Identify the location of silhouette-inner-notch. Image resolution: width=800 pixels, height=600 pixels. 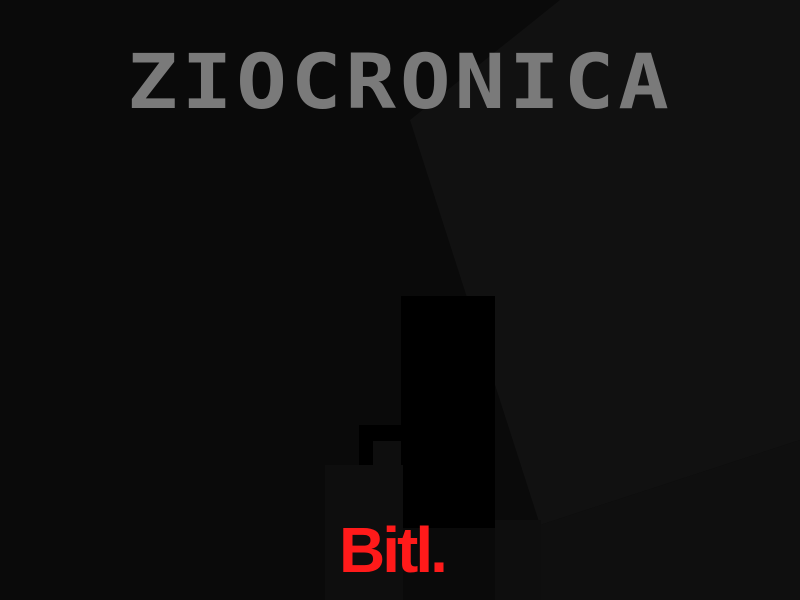
(387, 453).